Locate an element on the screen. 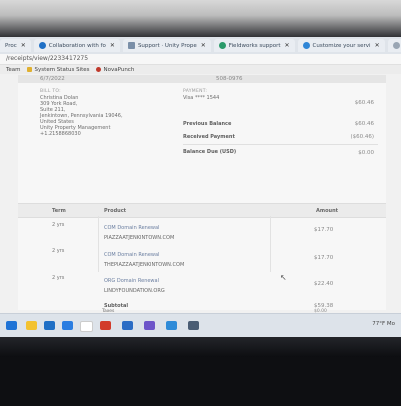 The height and width of the screenshot is (406, 401). weather-text: 77°F Mo is located at coordinates (383, 324).